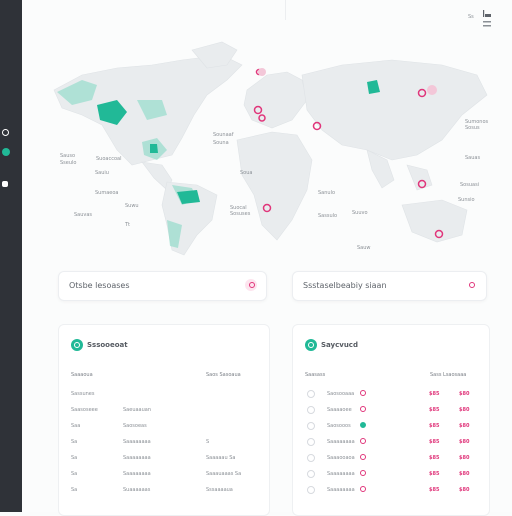  What do you see at coordinates (5, 184) in the screenshot?
I see `window-icon` at bounding box center [5, 184].